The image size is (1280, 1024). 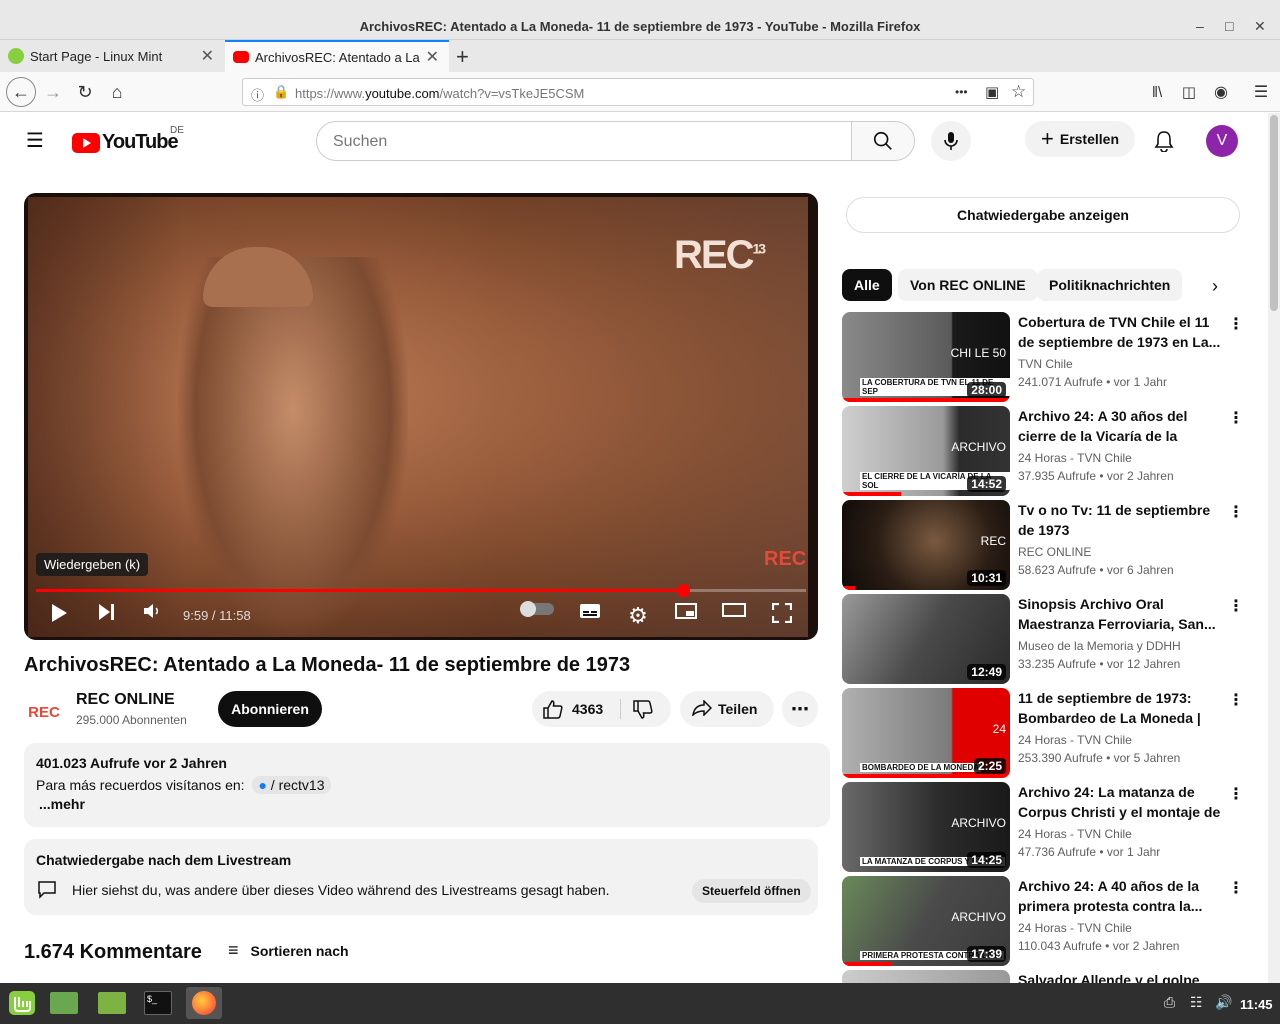 What do you see at coordinates (1256, 1004) in the screenshot?
I see `clock: 11:45` at bounding box center [1256, 1004].